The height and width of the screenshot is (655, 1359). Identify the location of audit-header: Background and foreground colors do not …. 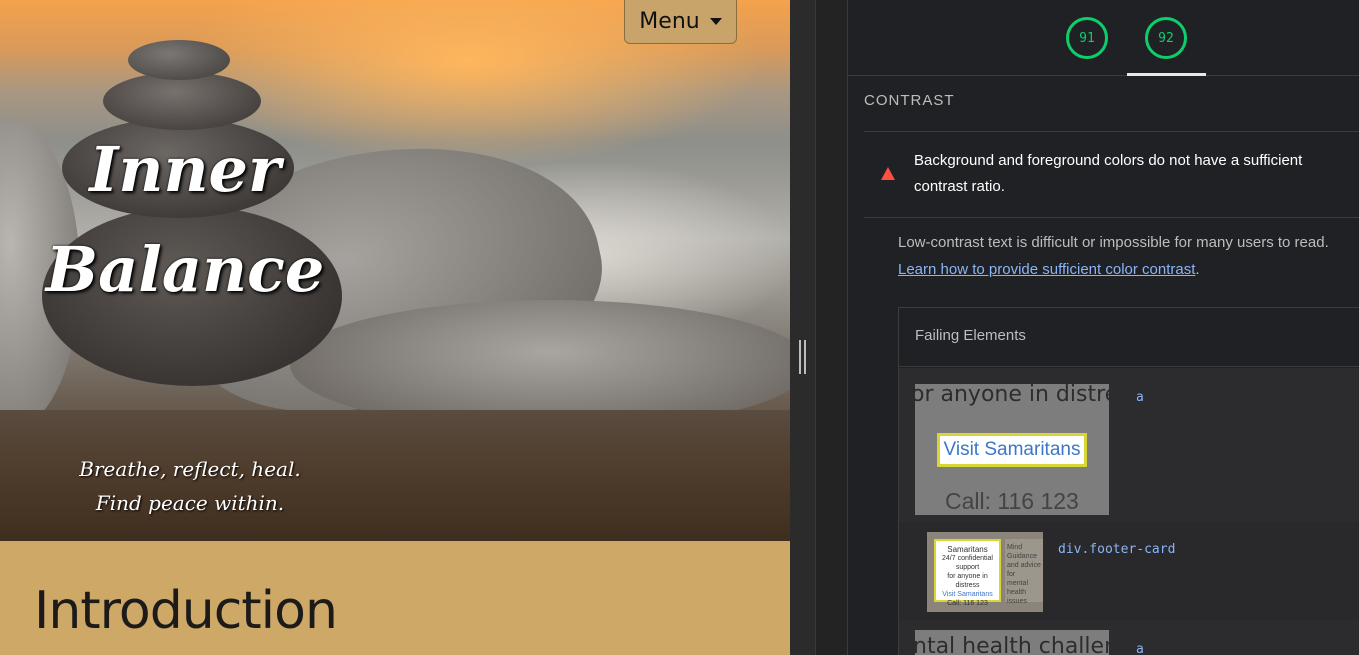
(1111, 175).